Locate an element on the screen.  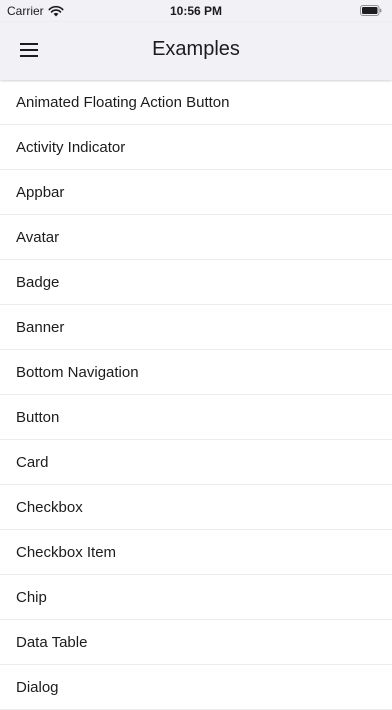
list-item-data-table: Data Table is located at coordinates (196, 642).